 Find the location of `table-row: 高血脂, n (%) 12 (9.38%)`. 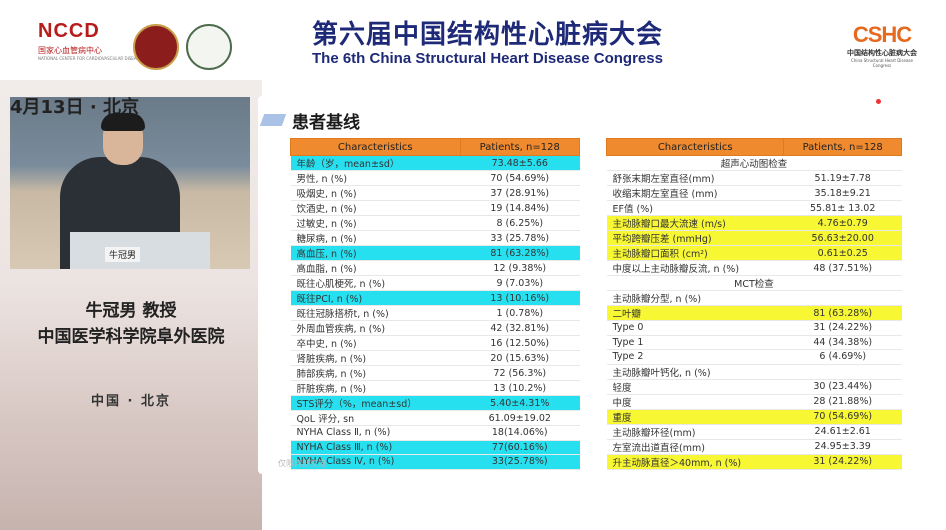

table-row: 高血脂, n (%) 12 (9.38%) is located at coordinates (435, 268).